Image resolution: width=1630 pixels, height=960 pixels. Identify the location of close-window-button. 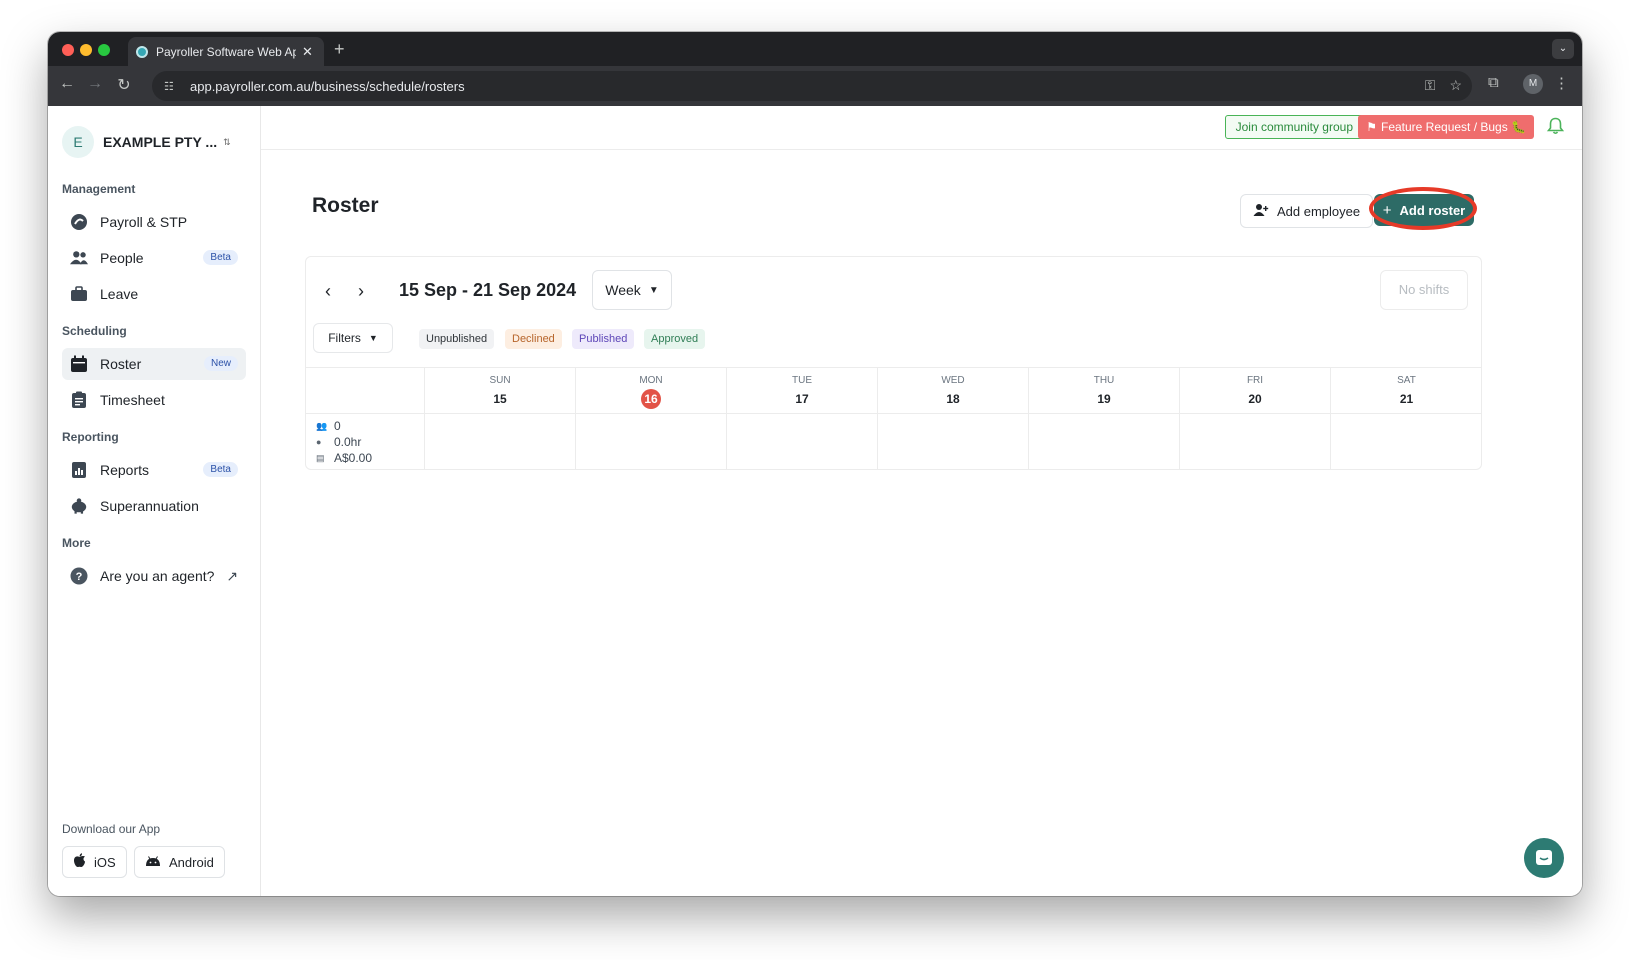
(68, 50).